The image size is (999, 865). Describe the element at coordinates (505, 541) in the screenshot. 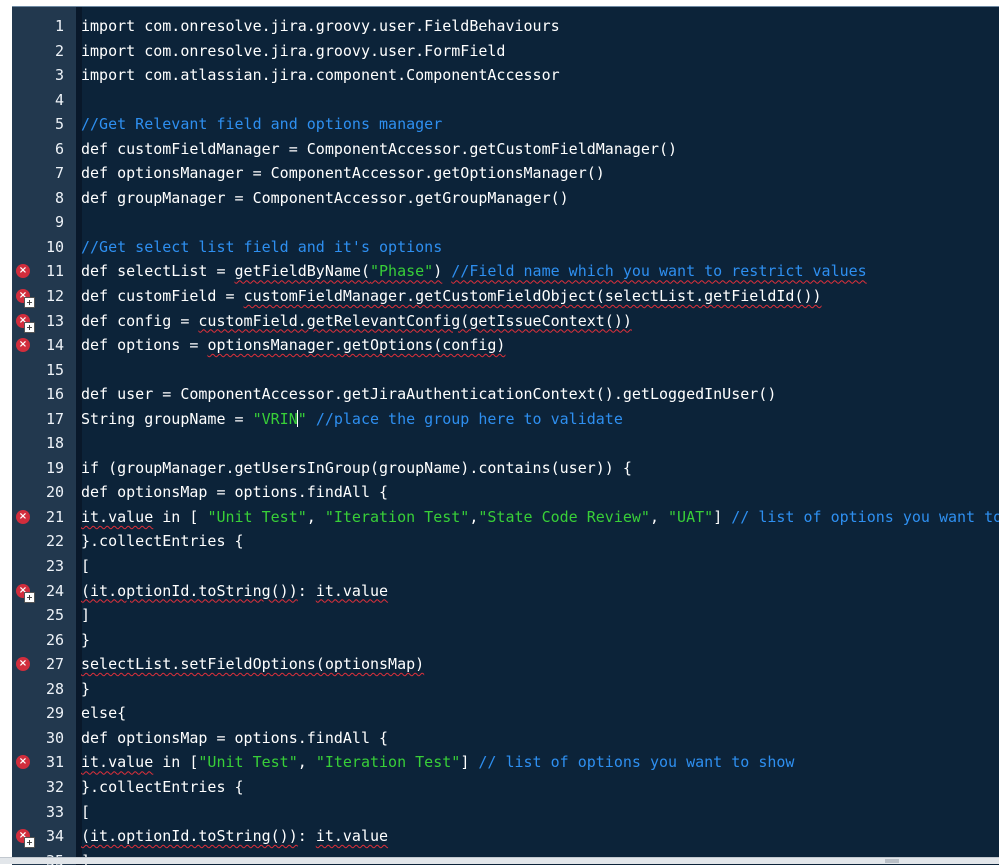

I see `code-line: 22}.collectEntries {` at that location.